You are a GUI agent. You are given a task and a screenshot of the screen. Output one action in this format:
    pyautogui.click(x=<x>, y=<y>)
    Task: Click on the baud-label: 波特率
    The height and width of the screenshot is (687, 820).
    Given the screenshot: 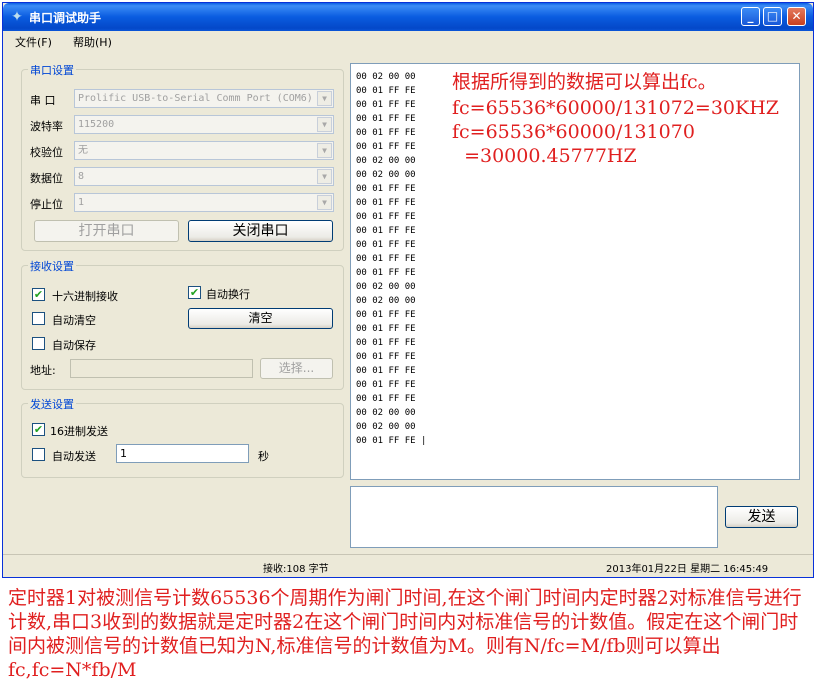 What is the action you would take?
    pyautogui.click(x=46, y=126)
    